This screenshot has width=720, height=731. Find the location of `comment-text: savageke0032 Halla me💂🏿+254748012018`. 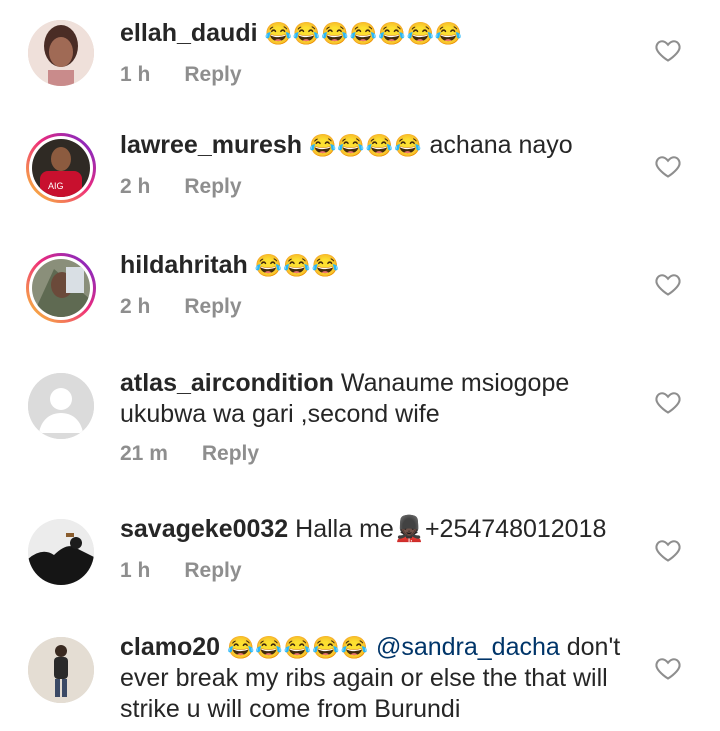

comment-text: savageke0032 Halla me💂🏿+254748012018 is located at coordinates (380, 529).